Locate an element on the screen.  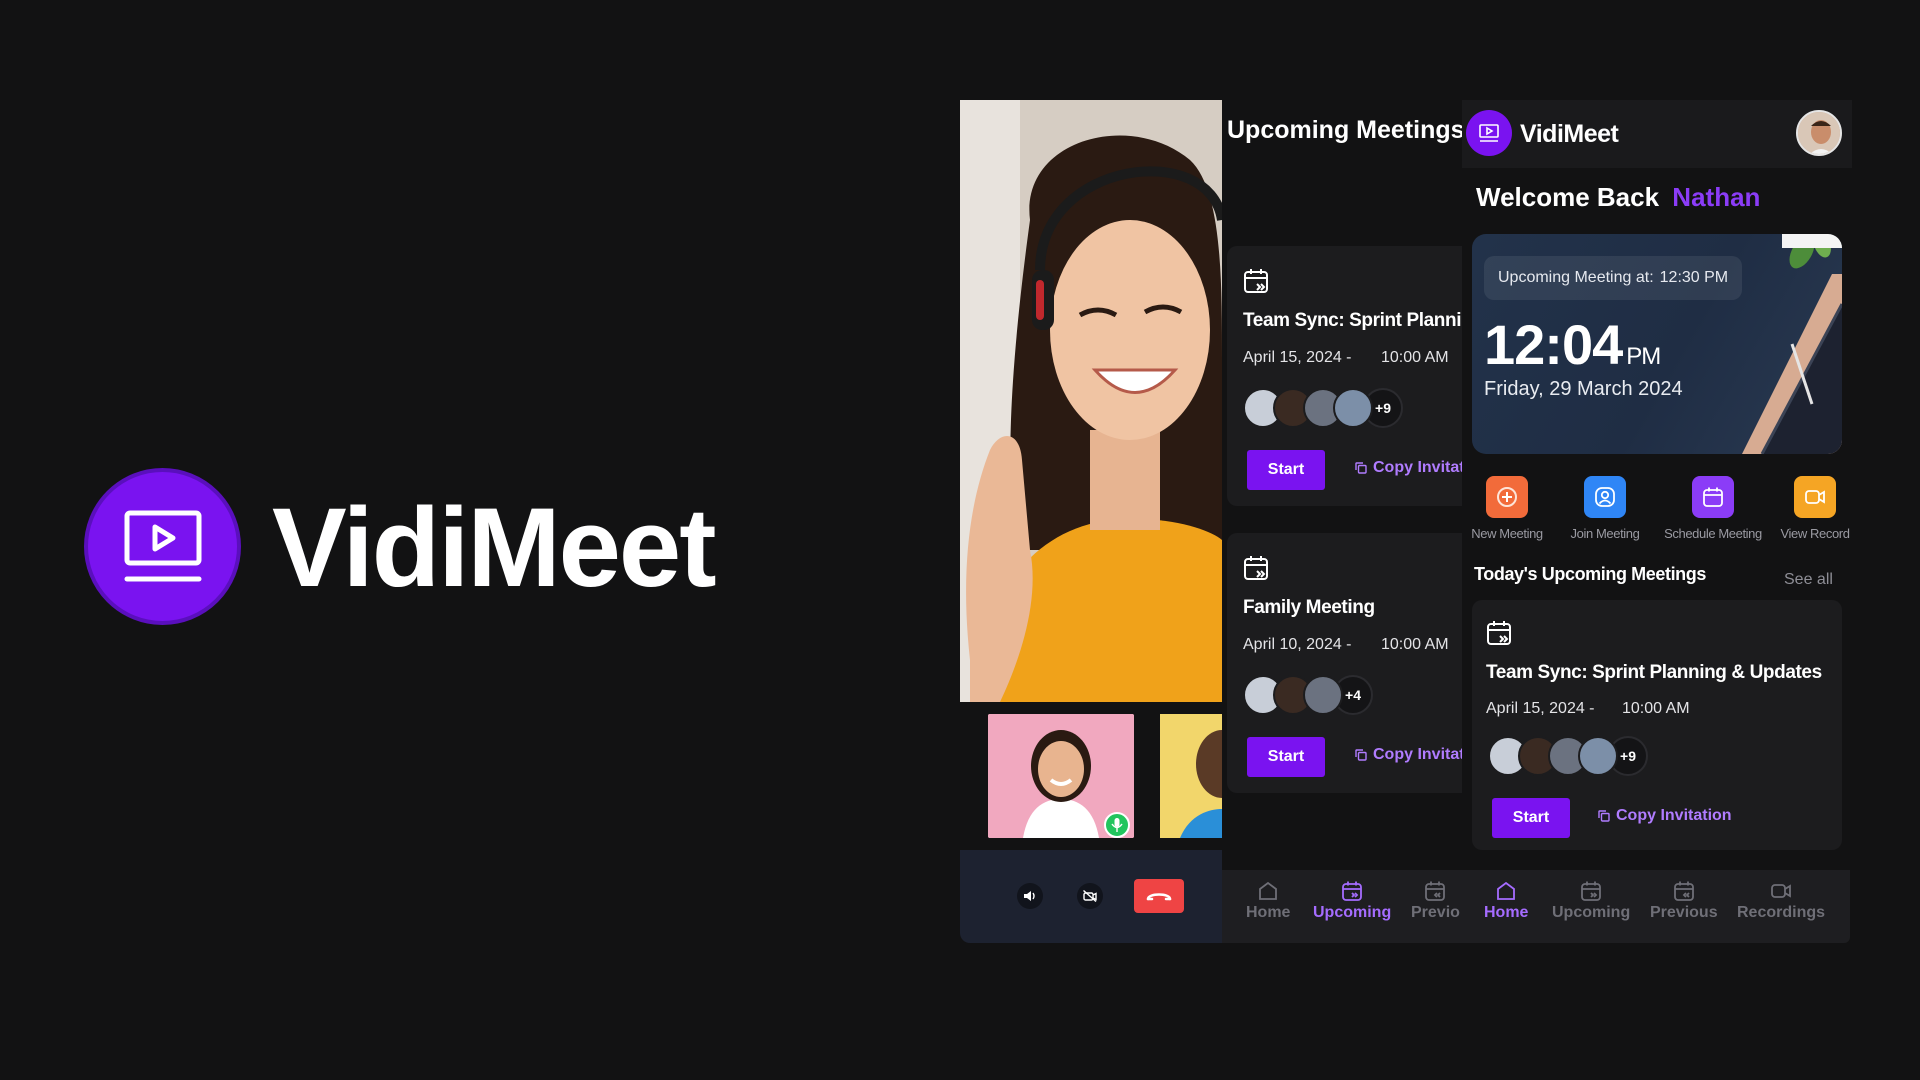
plus-icon is located at coordinates (1507, 497).